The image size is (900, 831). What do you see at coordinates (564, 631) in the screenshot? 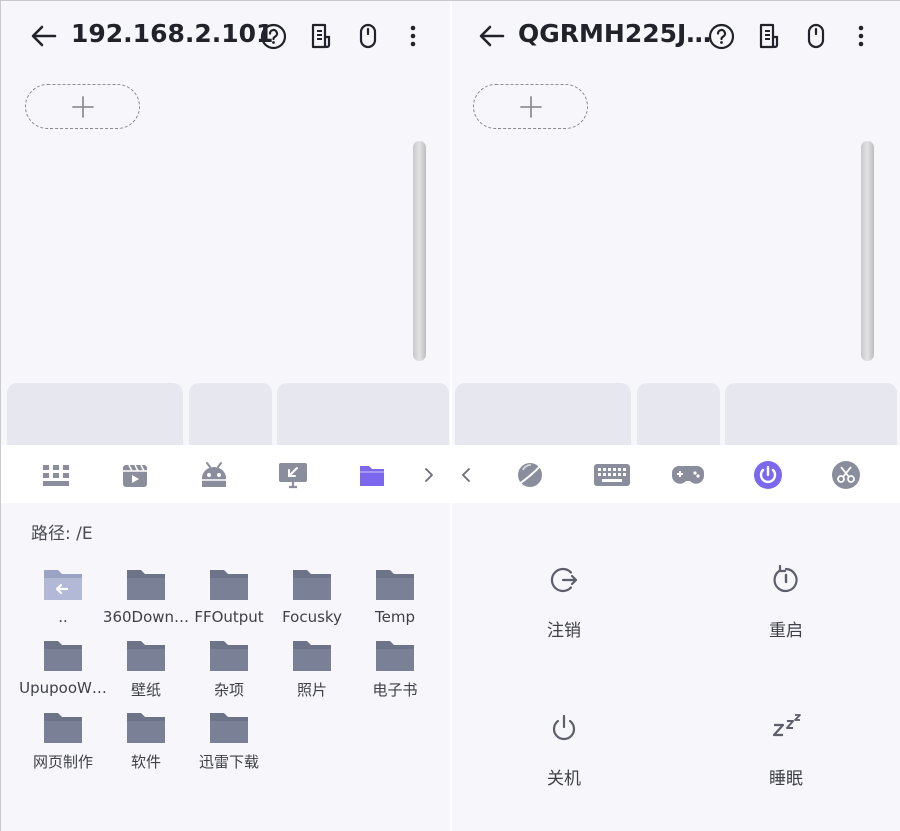
I see `power-option-label: 注销` at bounding box center [564, 631].